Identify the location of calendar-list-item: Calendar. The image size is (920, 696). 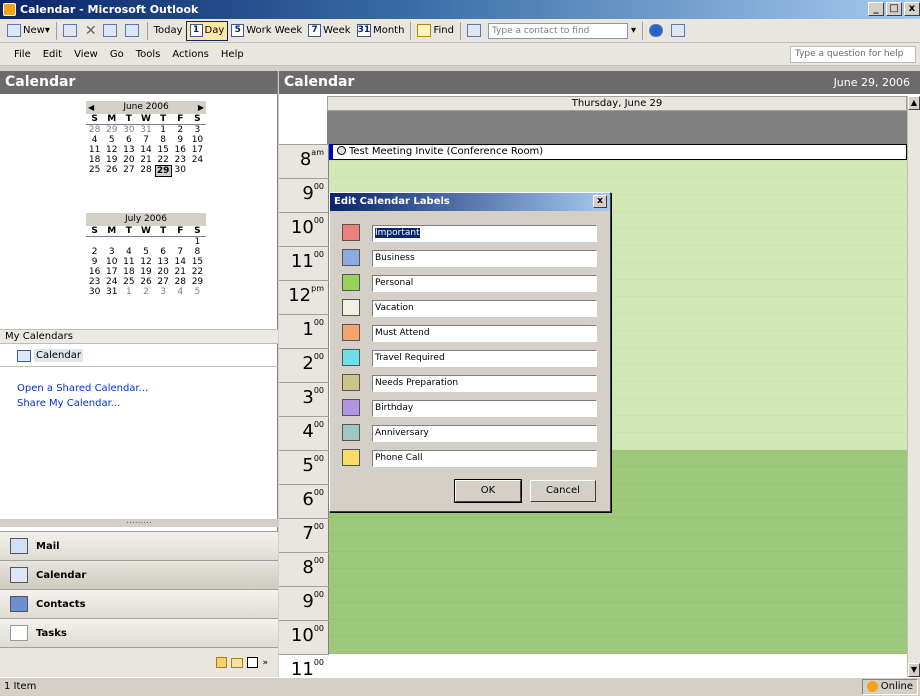
(139, 356).